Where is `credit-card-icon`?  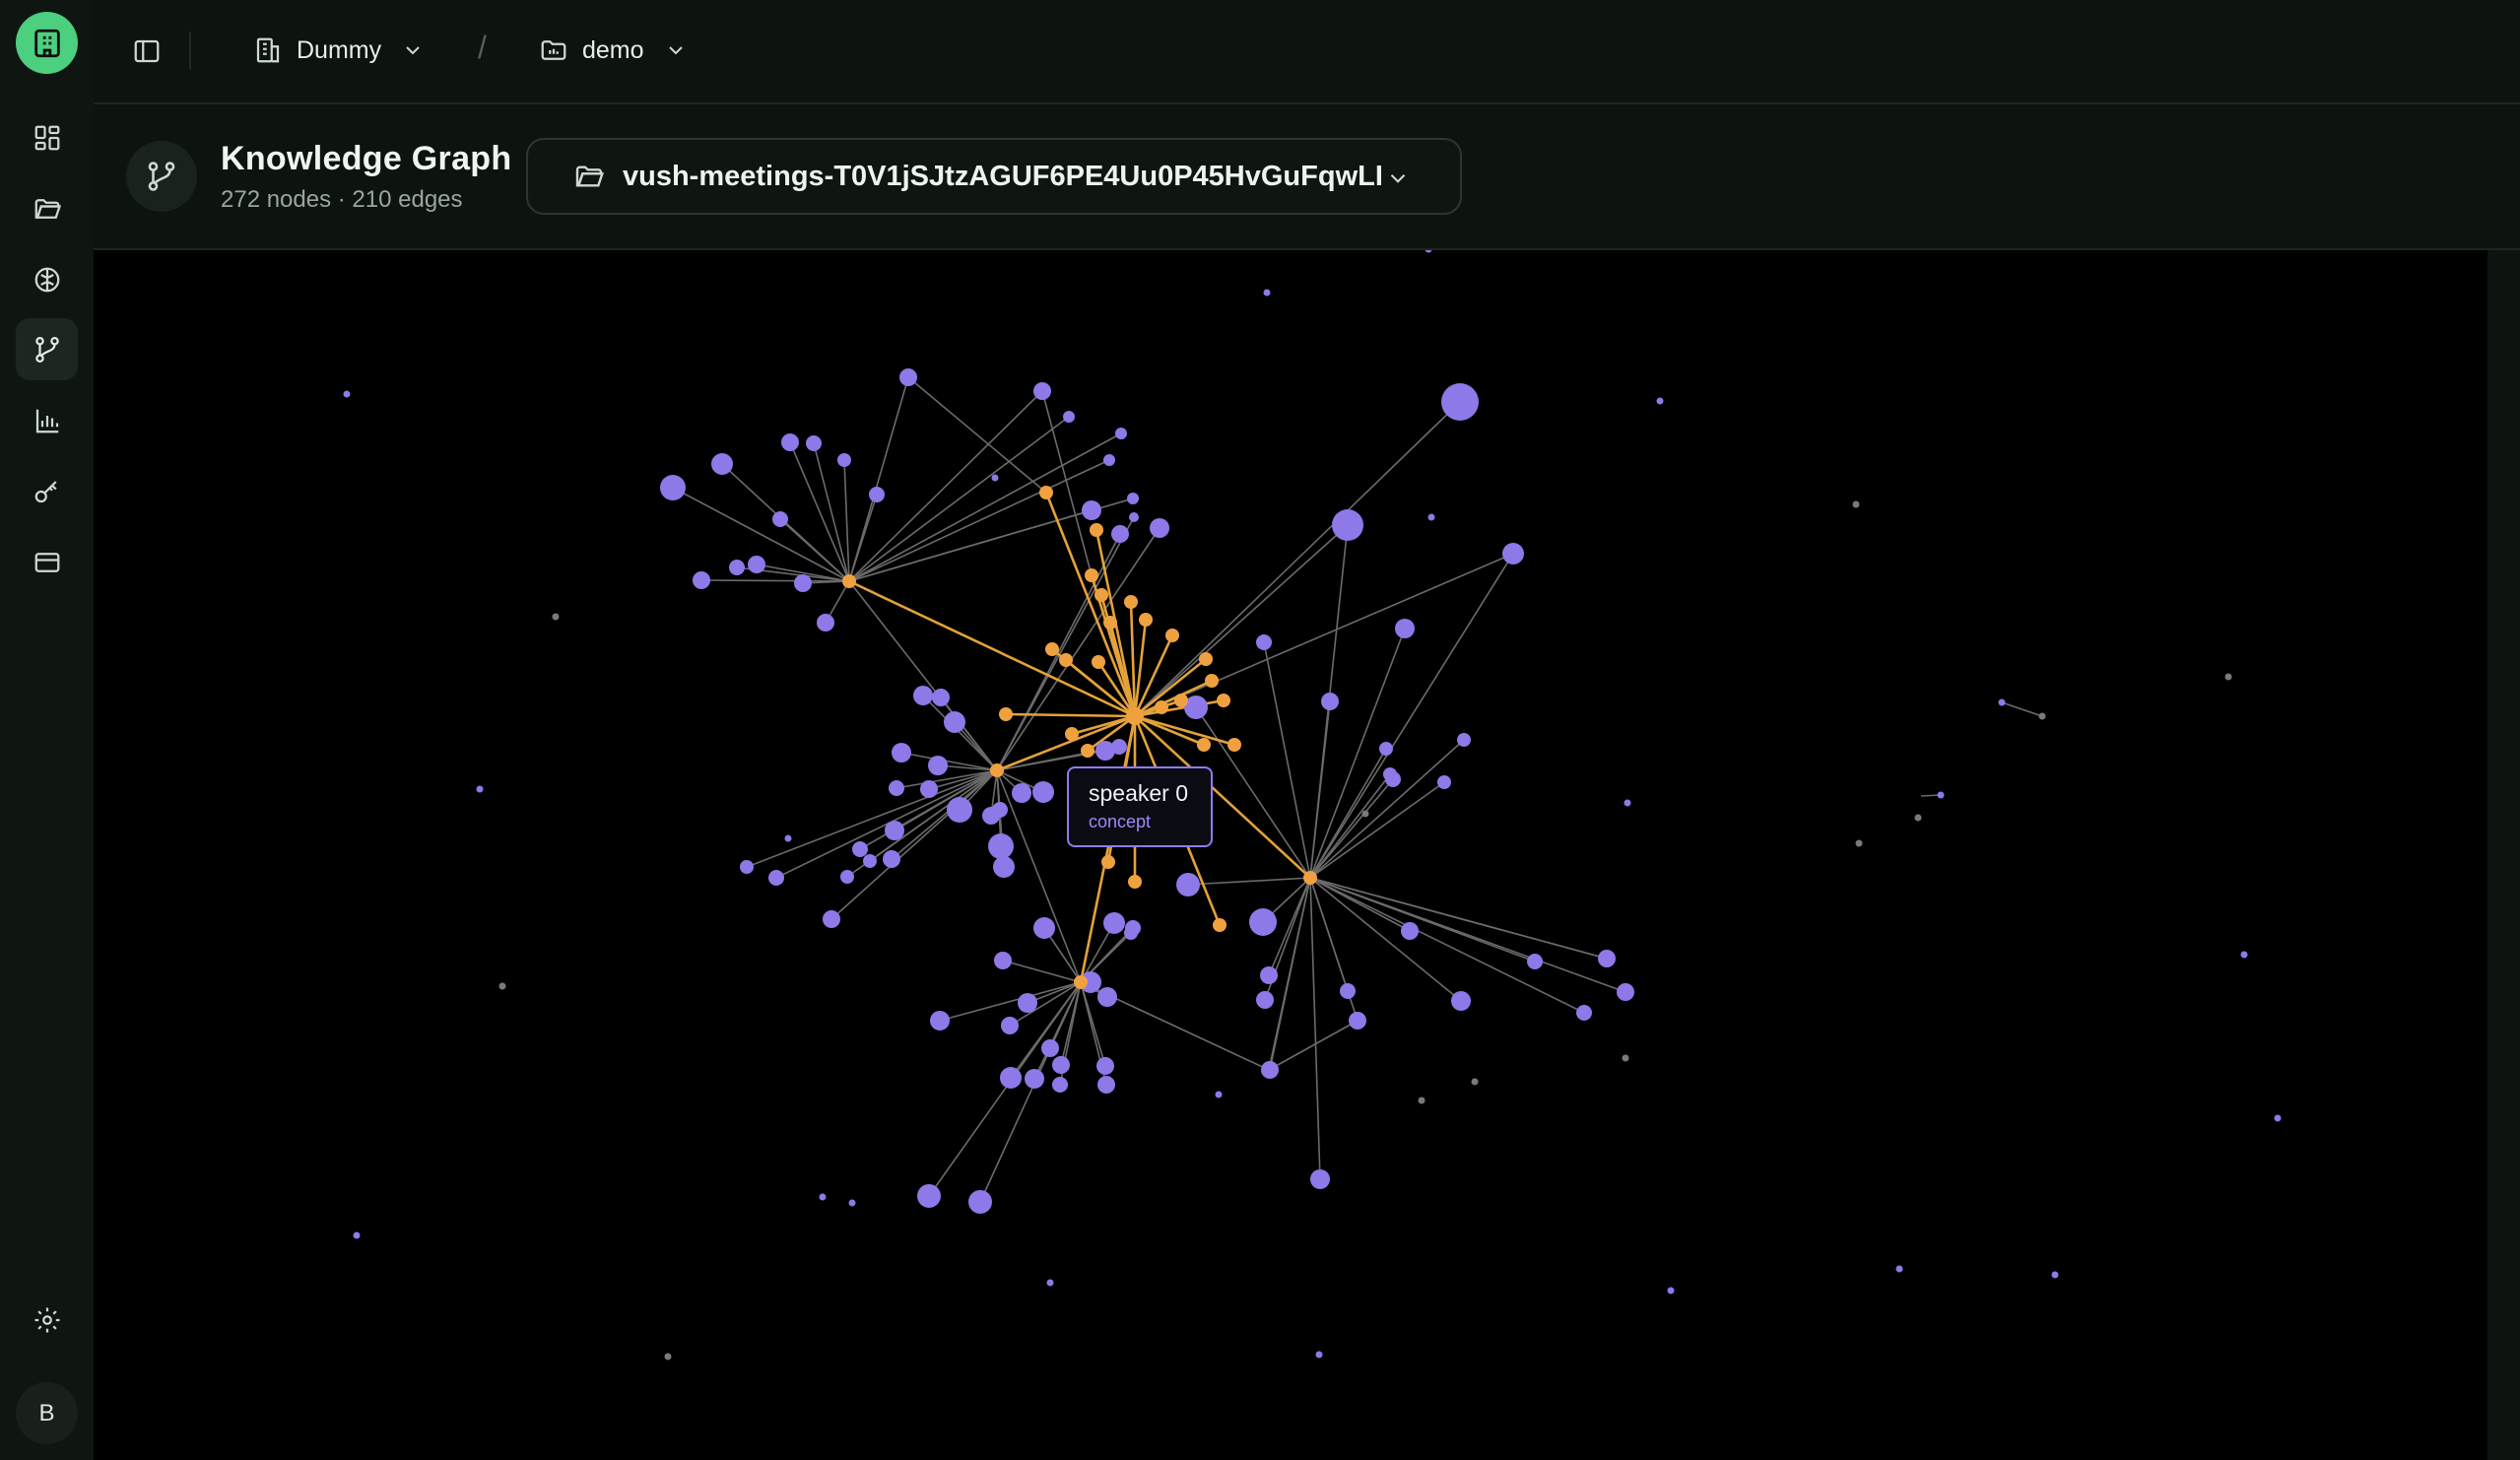
credit-card-icon is located at coordinates (47, 562).